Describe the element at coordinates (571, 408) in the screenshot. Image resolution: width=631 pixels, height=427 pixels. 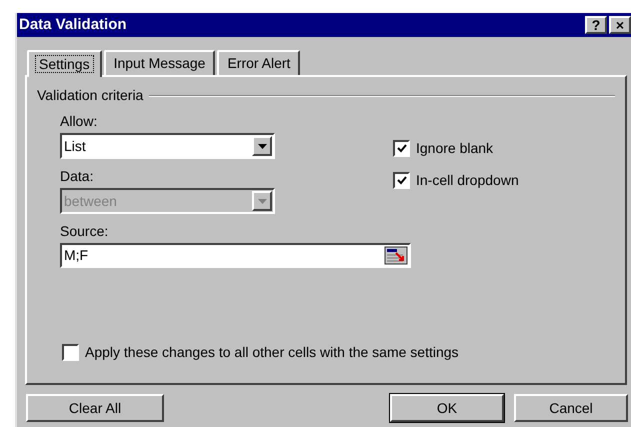
I see `dialog-button: Cancel` at that location.